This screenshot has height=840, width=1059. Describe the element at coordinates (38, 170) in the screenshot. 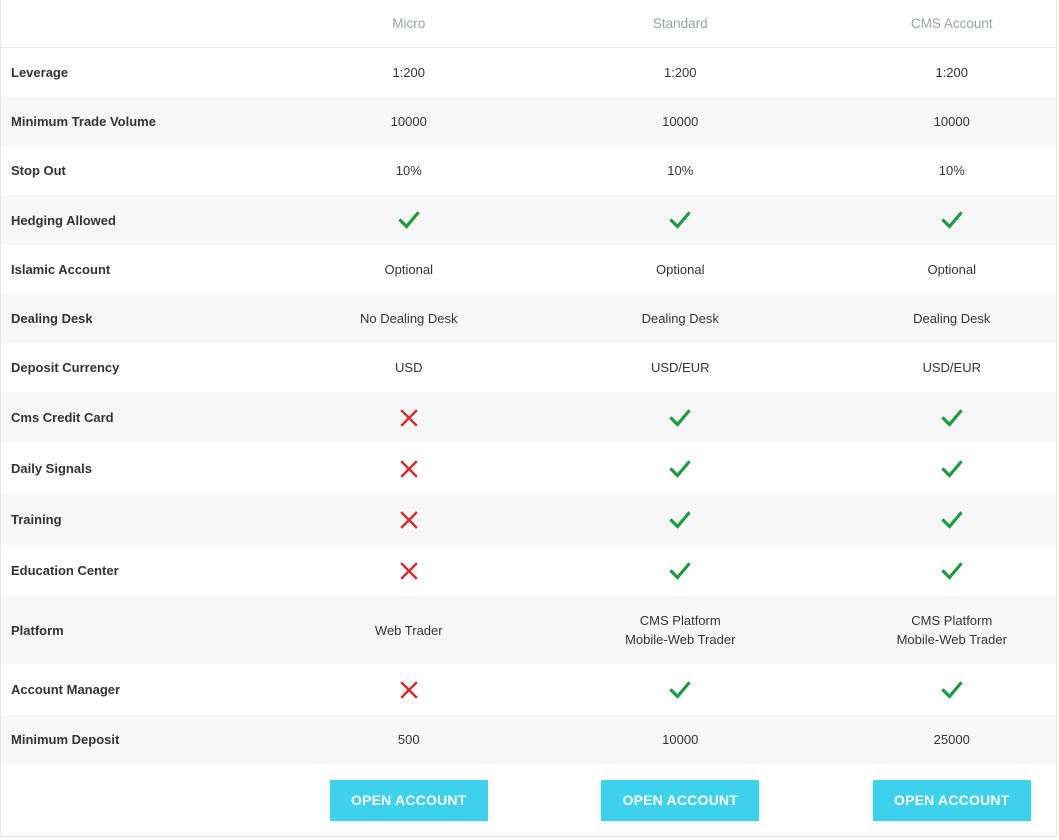

I see `row-label: Stop Out` at that location.